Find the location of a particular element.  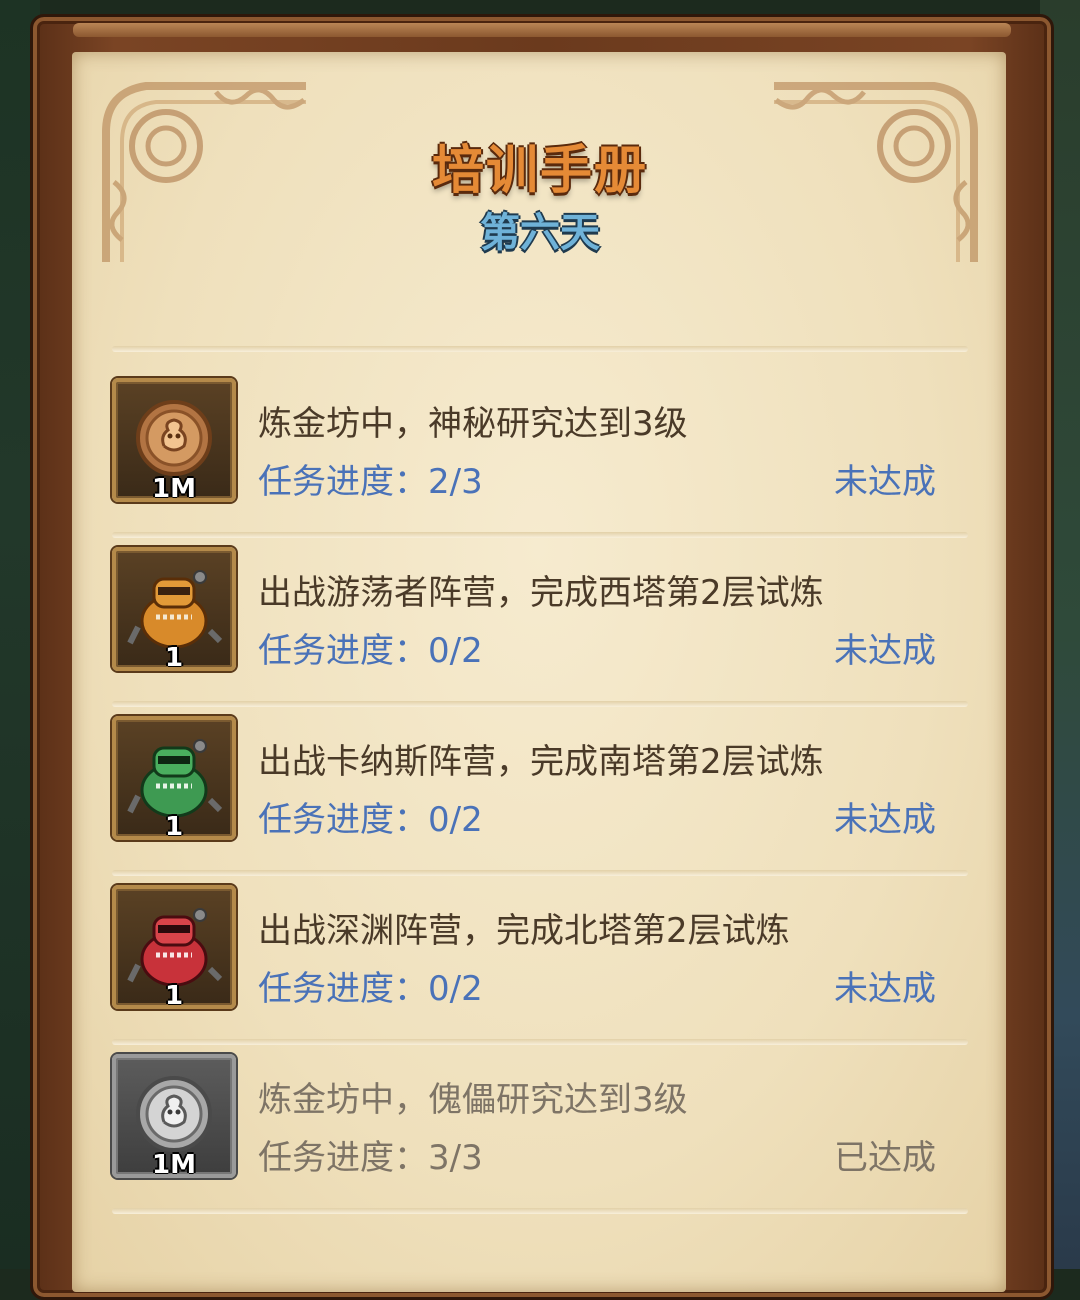

frame-top-band is located at coordinates (542, 30).